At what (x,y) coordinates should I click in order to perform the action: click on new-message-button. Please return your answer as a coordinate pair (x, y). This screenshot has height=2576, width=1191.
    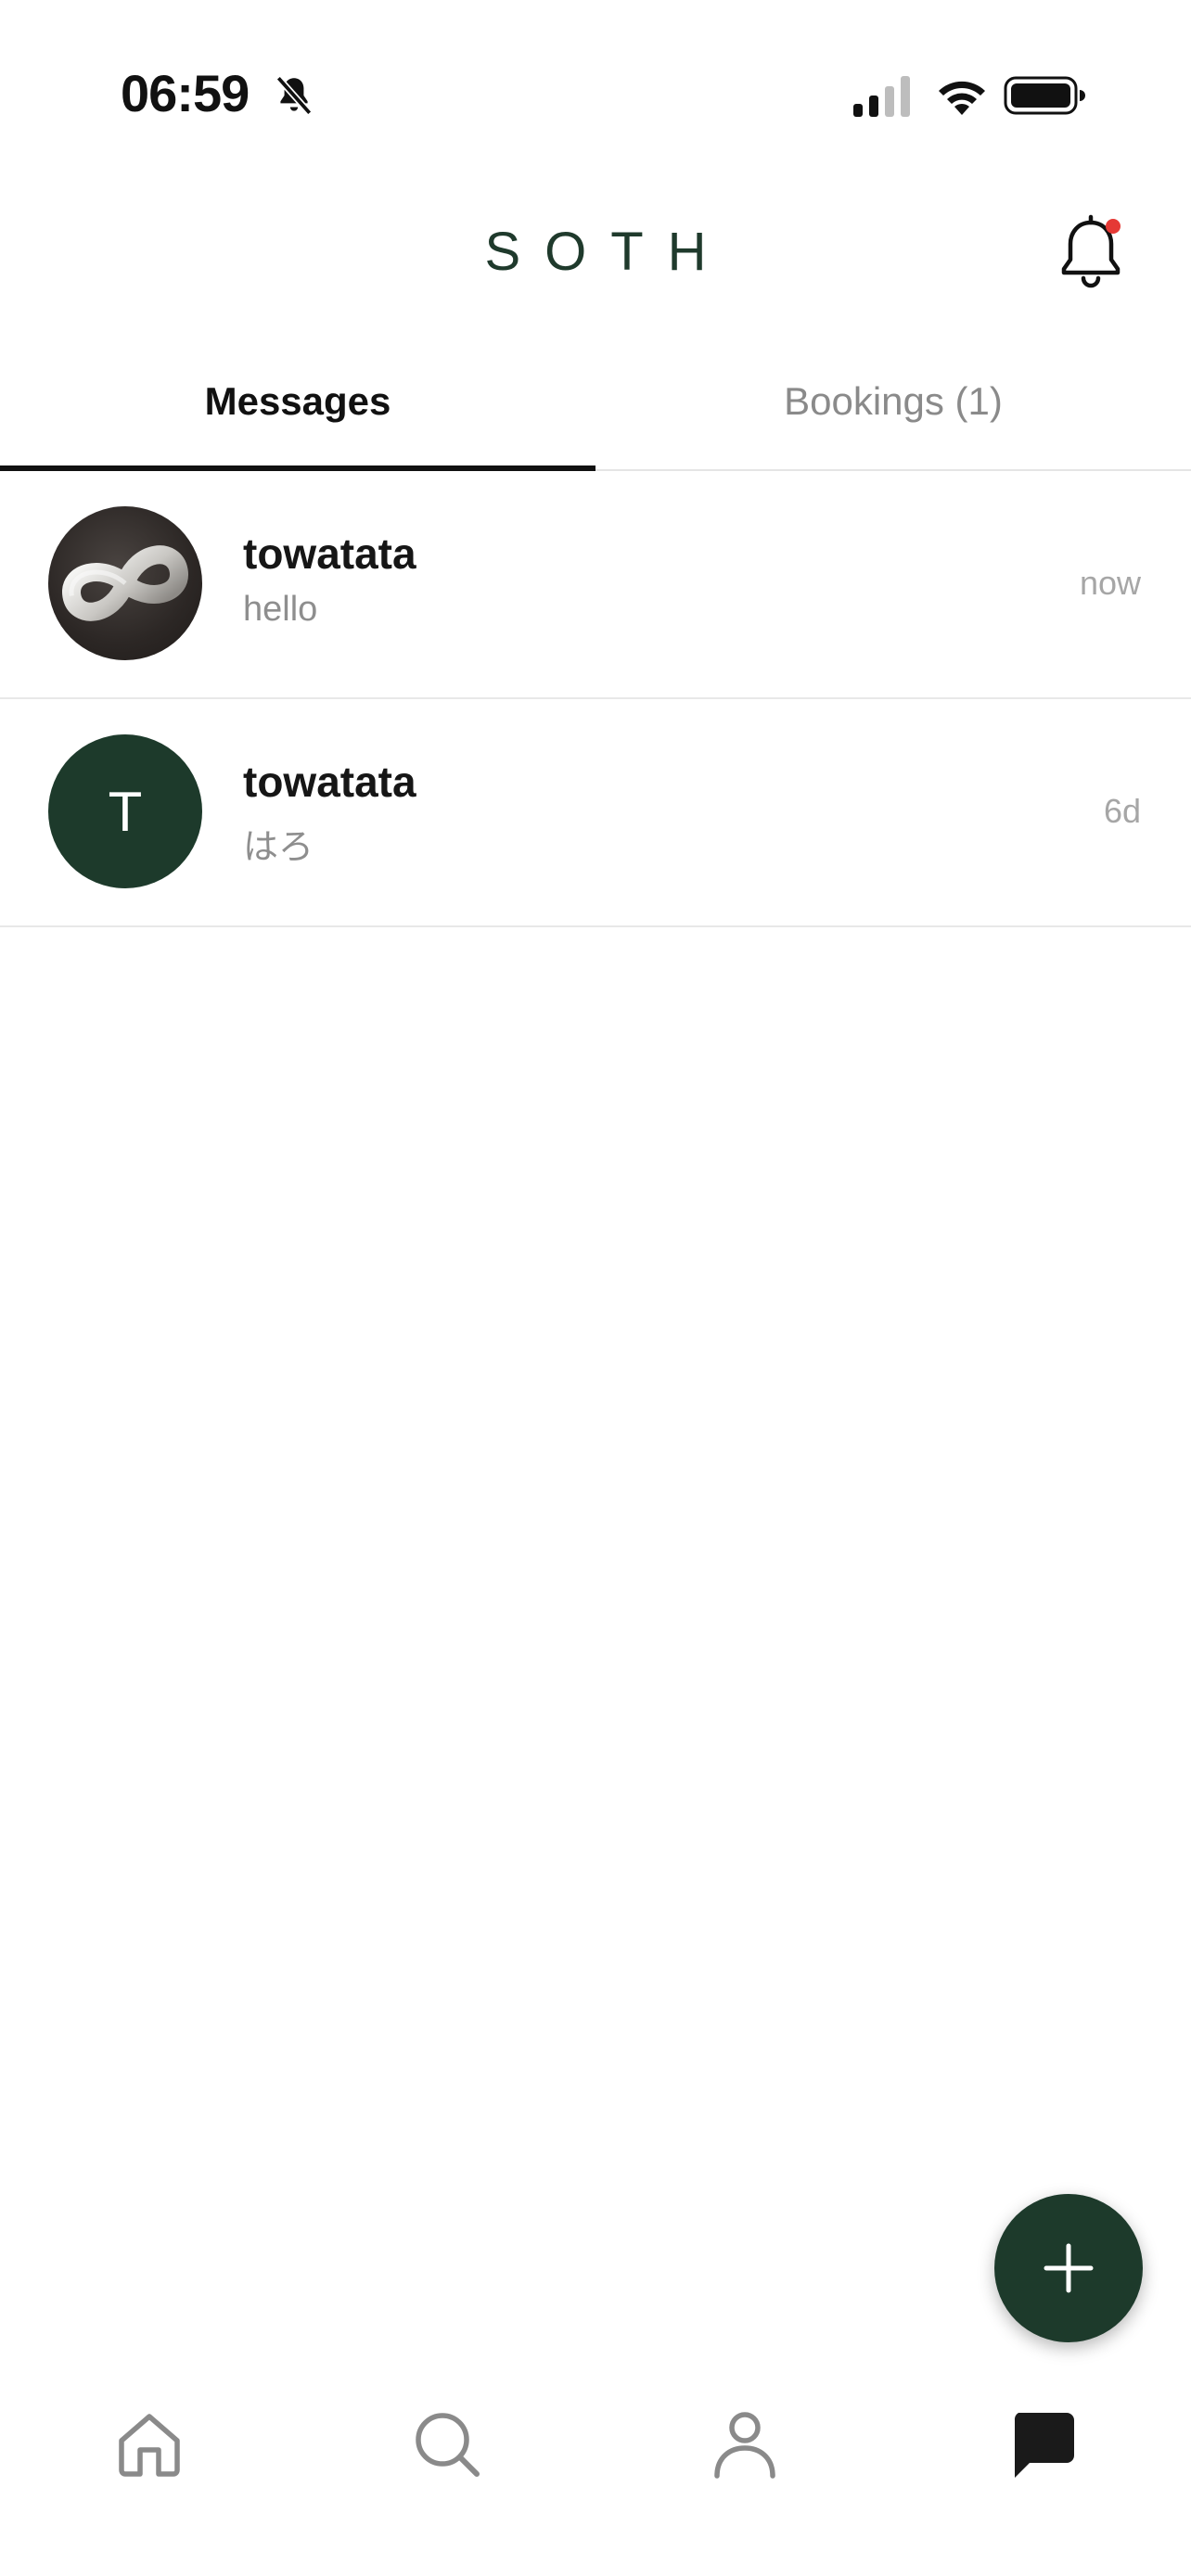
    Looking at the image, I should click on (1068, 2268).